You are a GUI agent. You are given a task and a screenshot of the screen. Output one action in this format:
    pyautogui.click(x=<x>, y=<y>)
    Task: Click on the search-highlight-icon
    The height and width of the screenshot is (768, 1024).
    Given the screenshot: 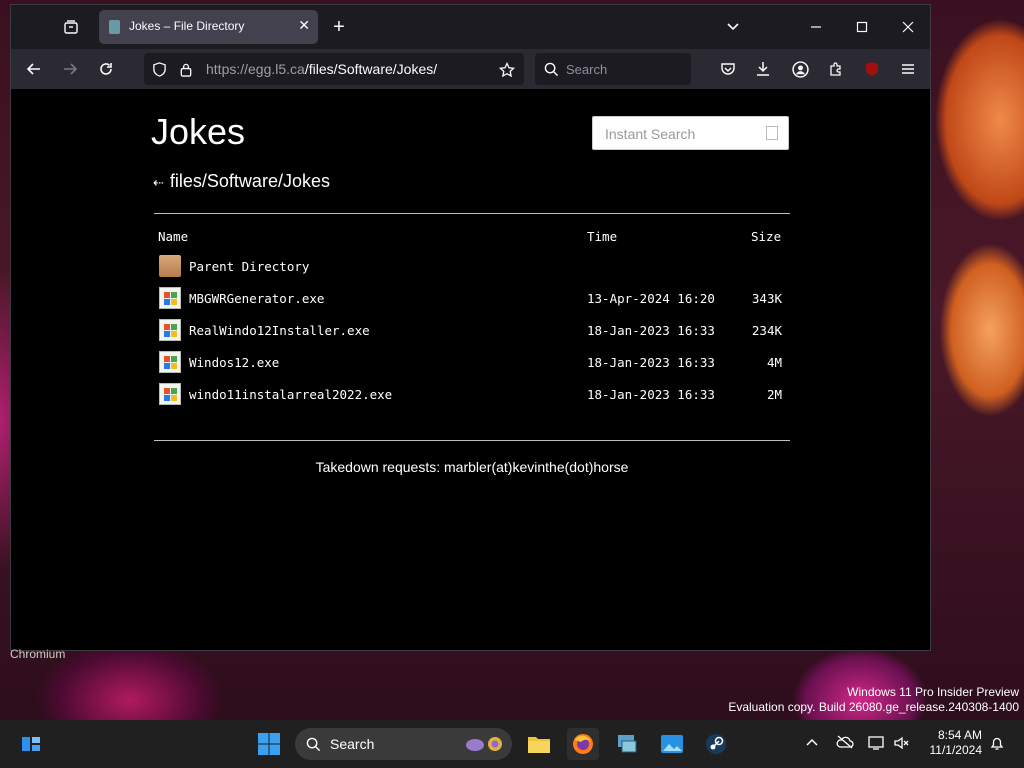 What is the action you would take?
    pyautogui.click(x=485, y=744)
    